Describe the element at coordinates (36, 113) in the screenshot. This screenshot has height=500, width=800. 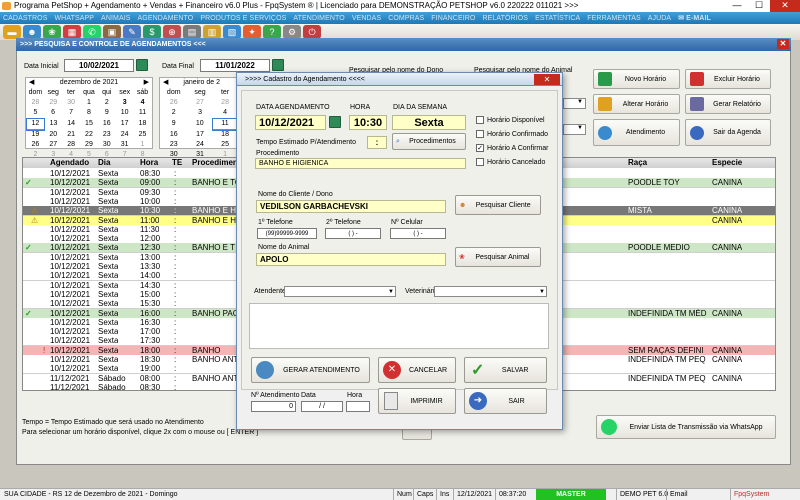
I see `calendar-day: 5` at that location.